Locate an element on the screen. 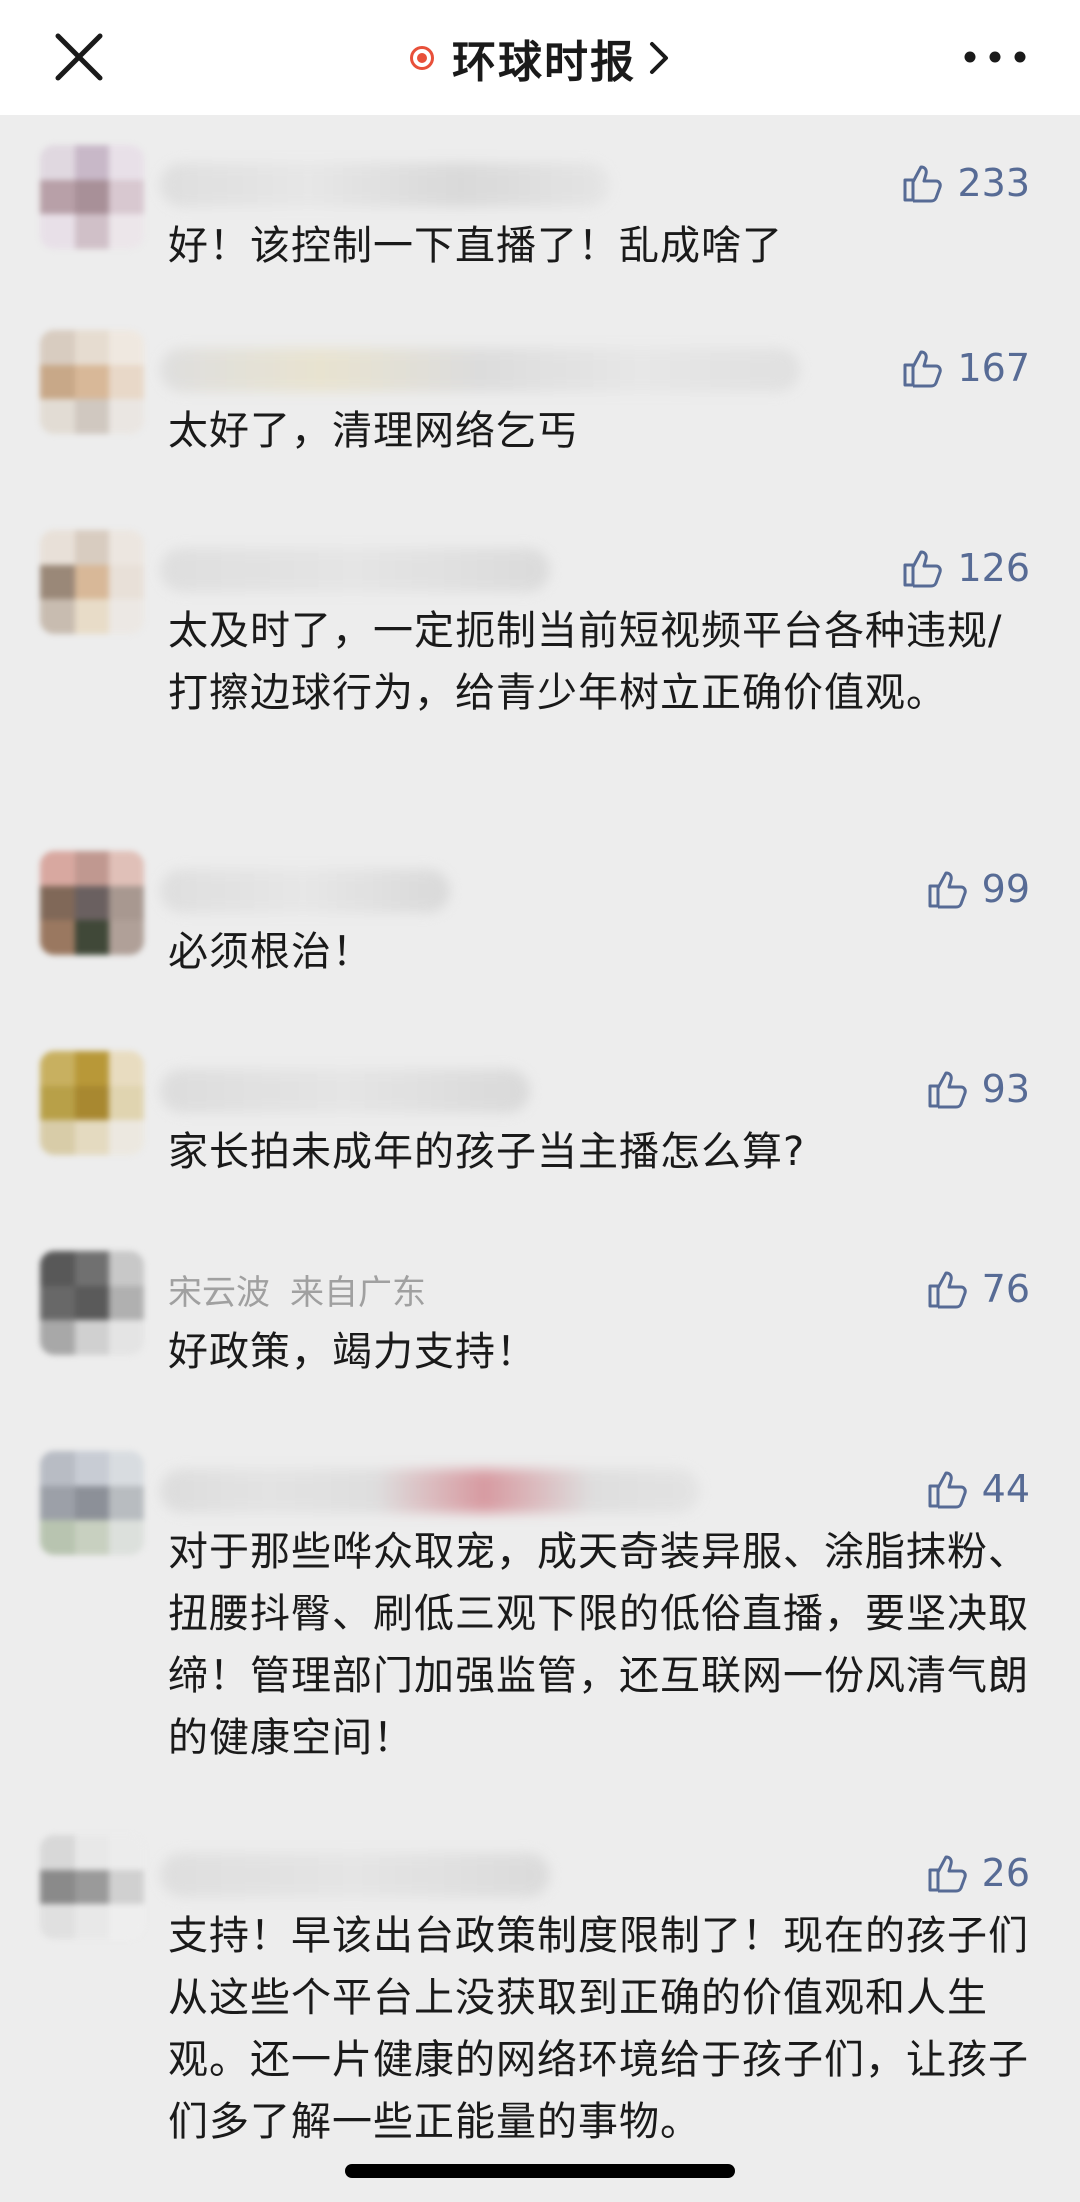 This screenshot has height=2202, width=1080. like-button: 167 is located at coordinates (965, 368).